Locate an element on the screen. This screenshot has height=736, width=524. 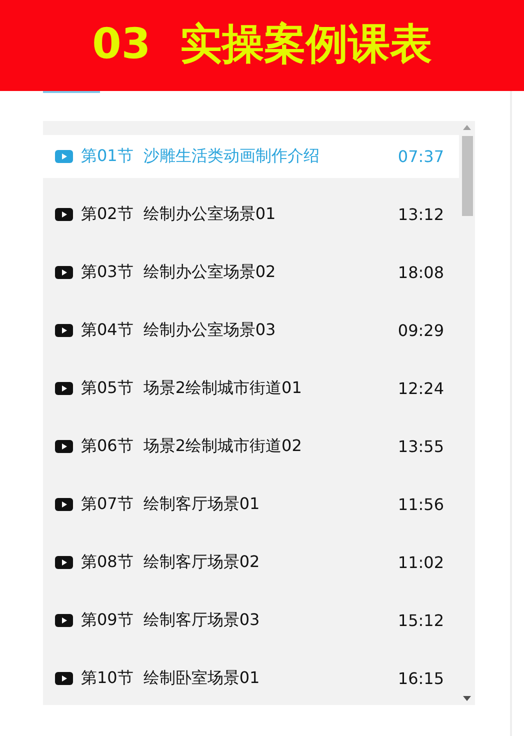
lesson-item: 第05节 场景2绘制城市街道01 12:24 is located at coordinates (251, 388).